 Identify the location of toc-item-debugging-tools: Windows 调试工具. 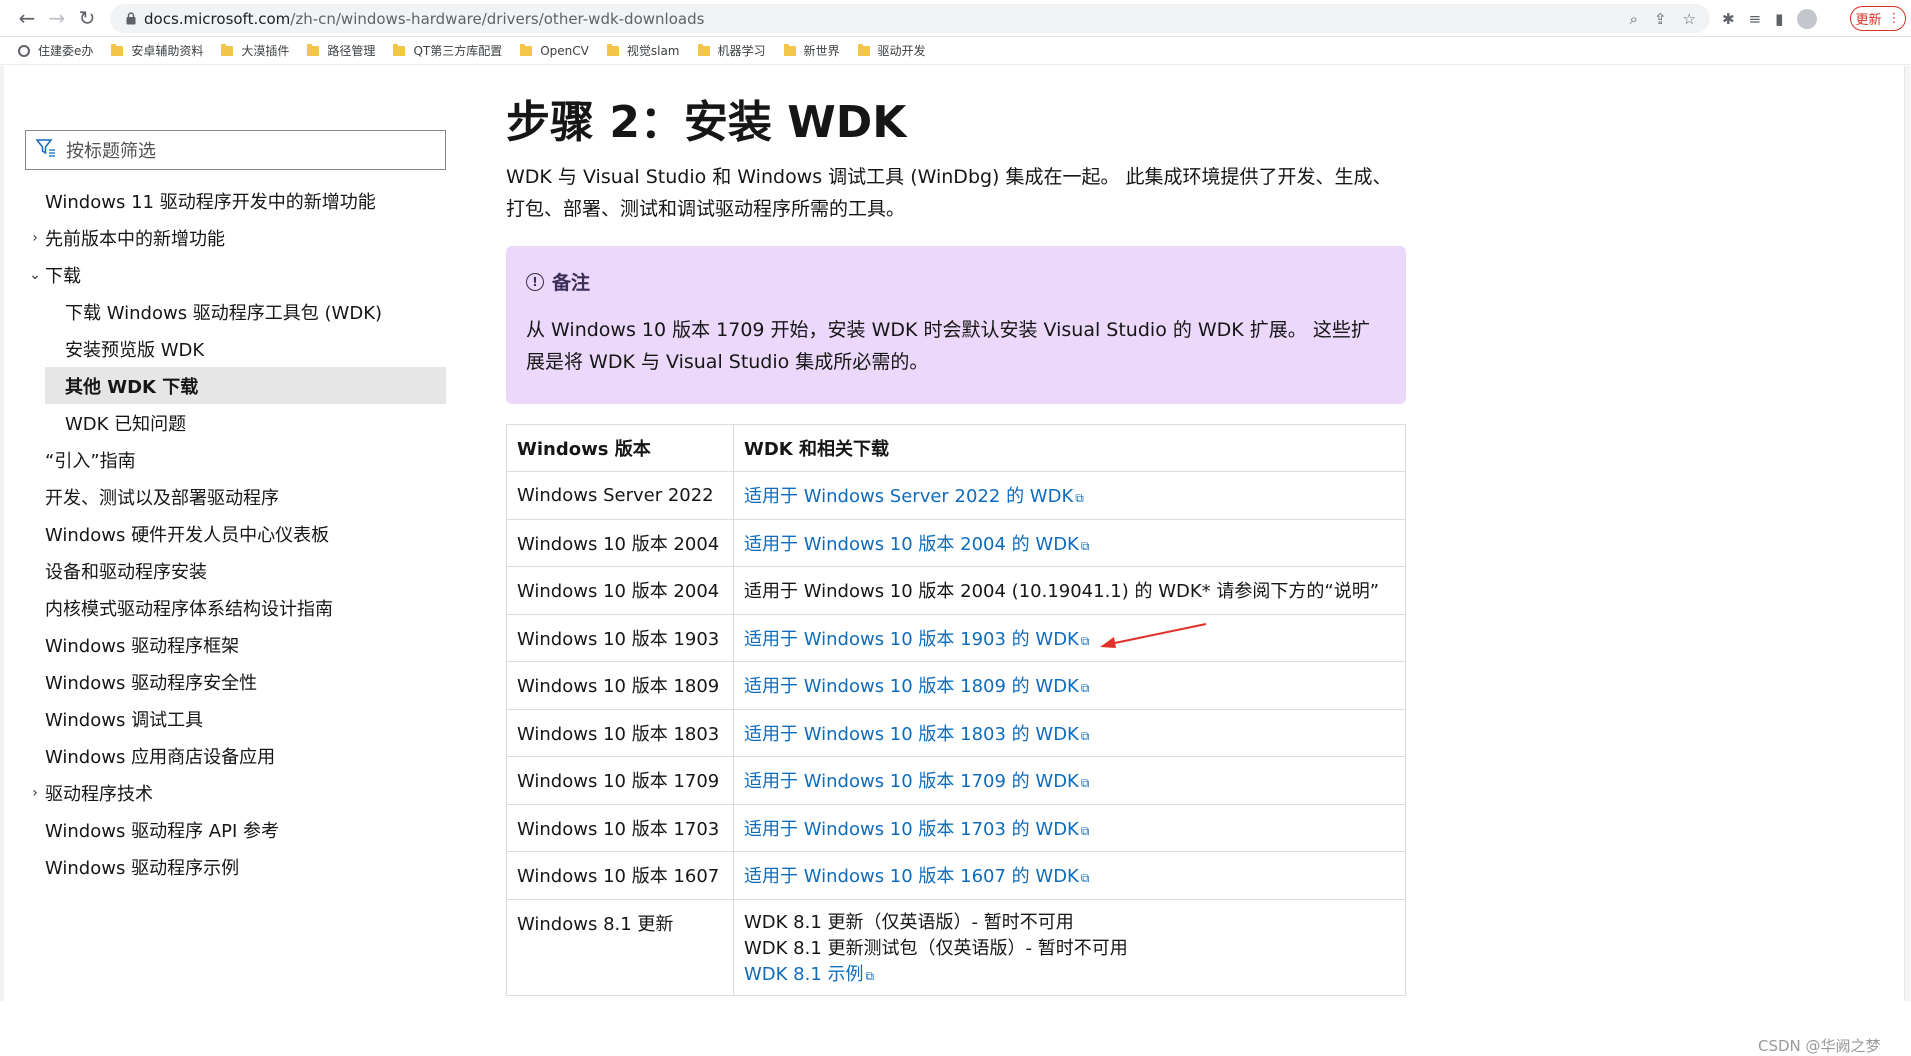
(235, 718).